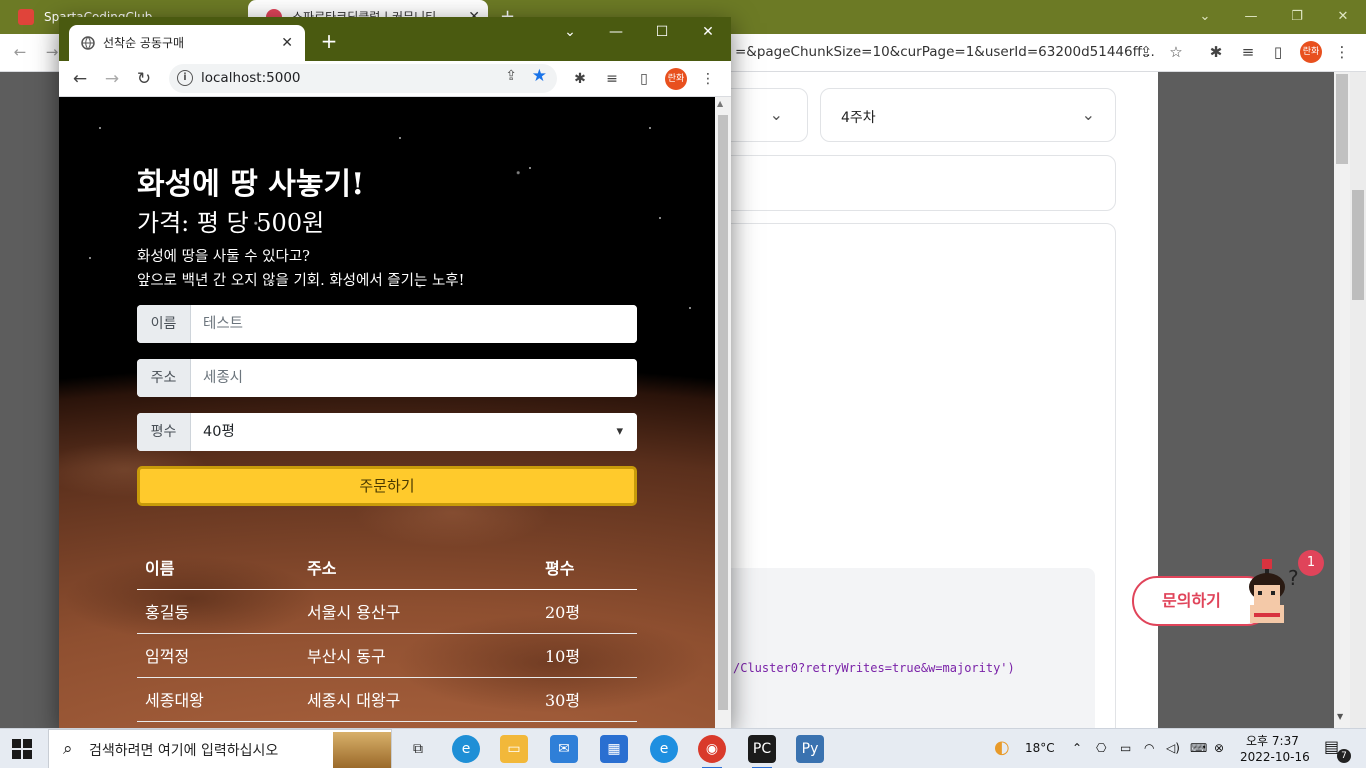 The width and height of the screenshot is (1366, 768). What do you see at coordinates (1149, 748) in the screenshot?
I see `wifi-icon: ◠` at bounding box center [1149, 748].